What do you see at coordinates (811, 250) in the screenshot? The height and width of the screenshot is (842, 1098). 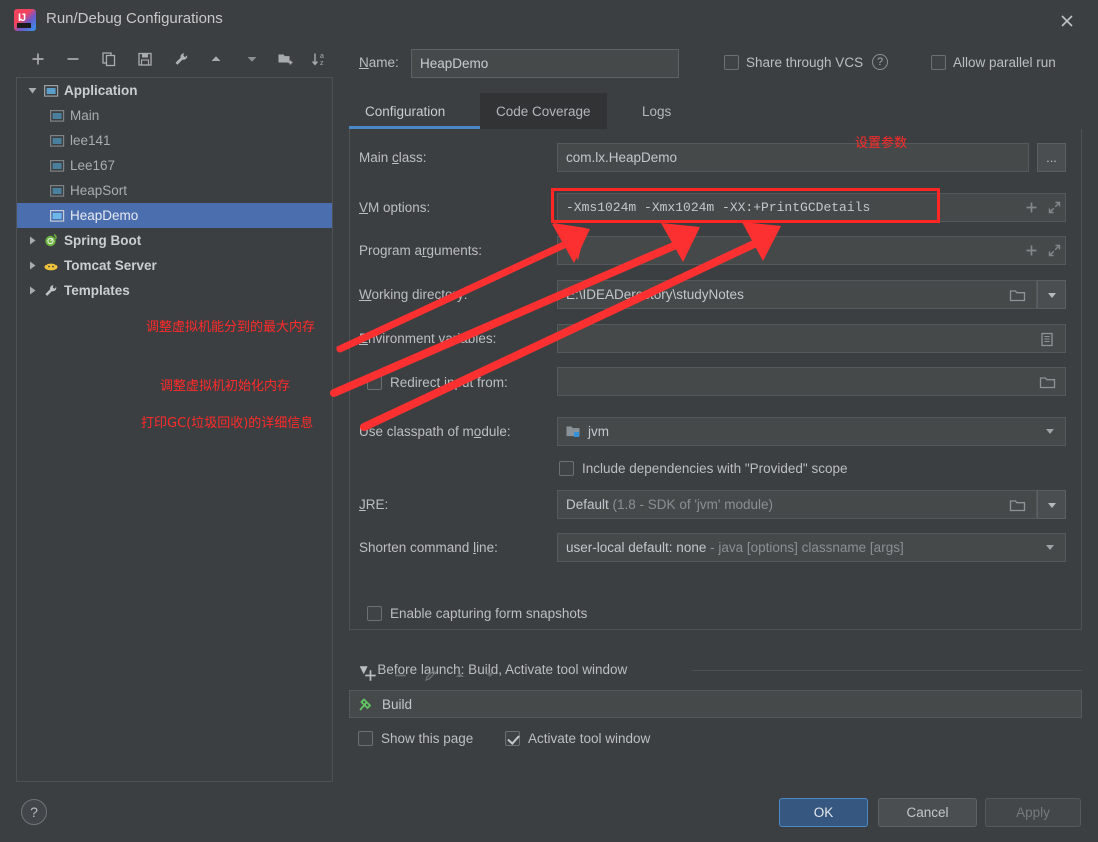 I see `program-arguments-input` at bounding box center [811, 250].